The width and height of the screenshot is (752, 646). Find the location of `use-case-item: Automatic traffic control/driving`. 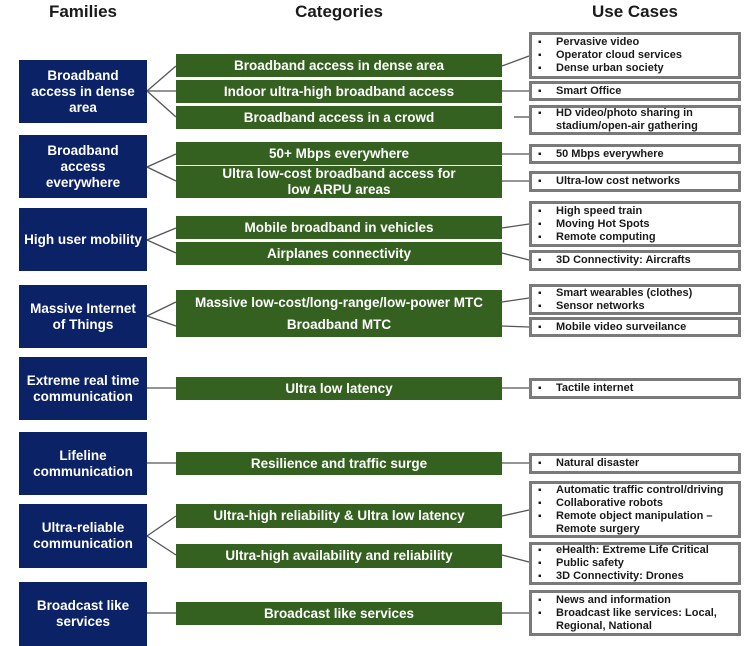

use-case-item: Automatic traffic control/driving is located at coordinates (636, 490).